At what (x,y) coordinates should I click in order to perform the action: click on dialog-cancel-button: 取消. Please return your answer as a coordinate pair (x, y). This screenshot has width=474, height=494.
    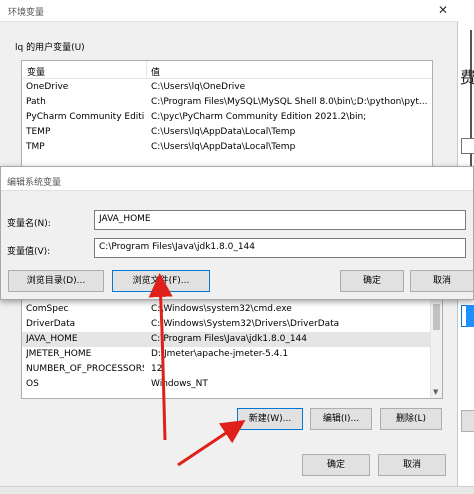
    Looking at the image, I should click on (442, 281).